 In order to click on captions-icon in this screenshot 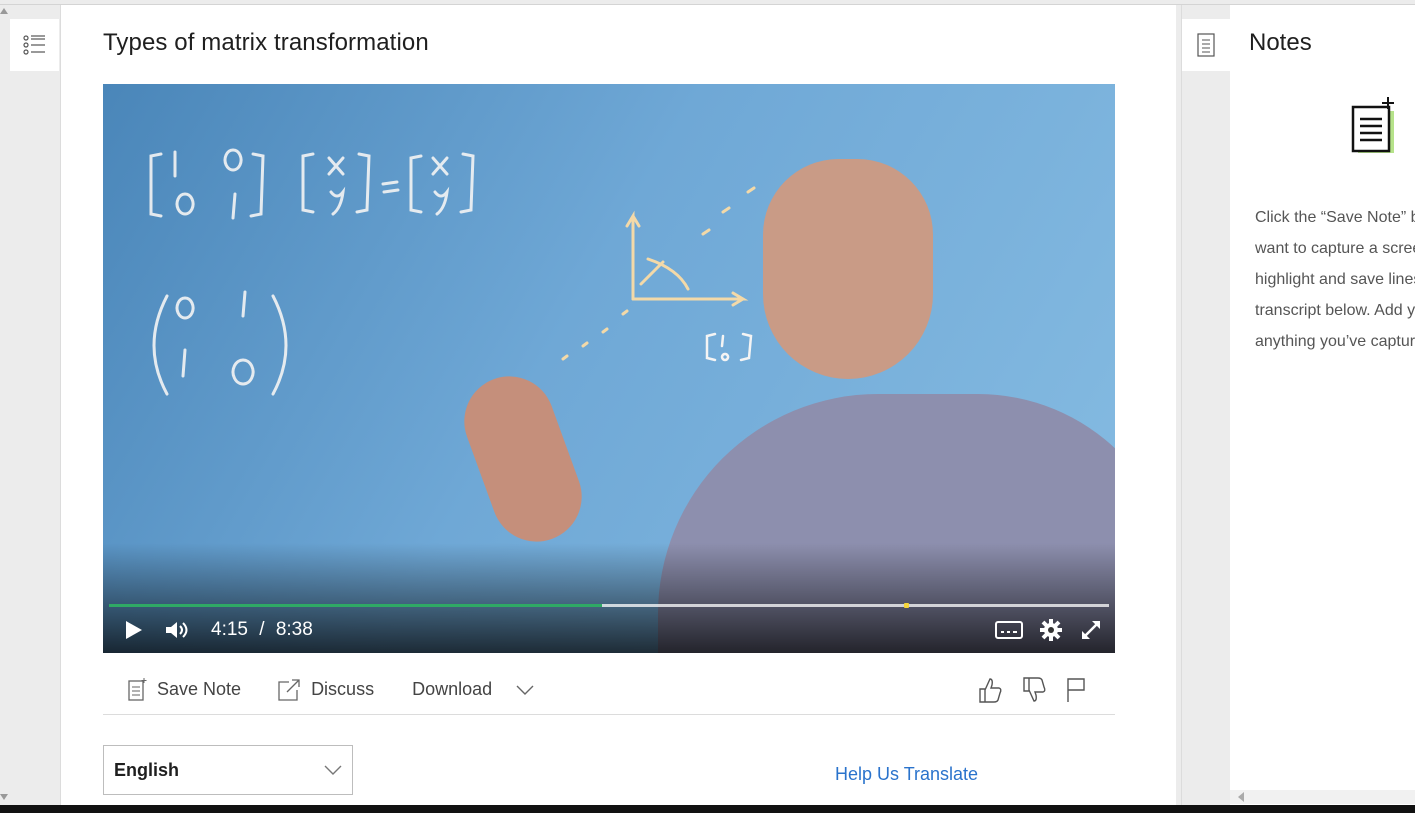, I will do `click(1009, 630)`.